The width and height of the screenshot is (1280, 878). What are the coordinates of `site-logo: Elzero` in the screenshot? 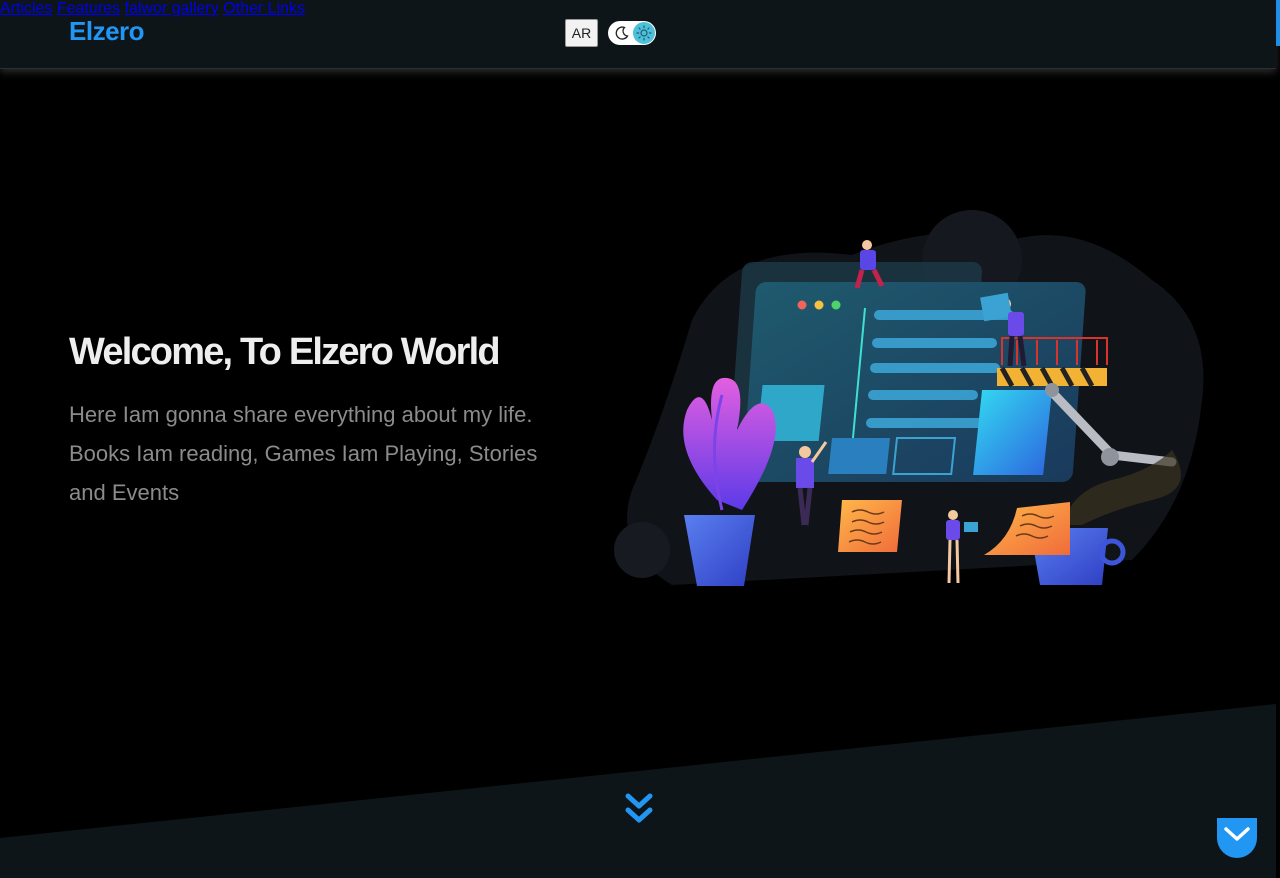 It's located at (107, 31).